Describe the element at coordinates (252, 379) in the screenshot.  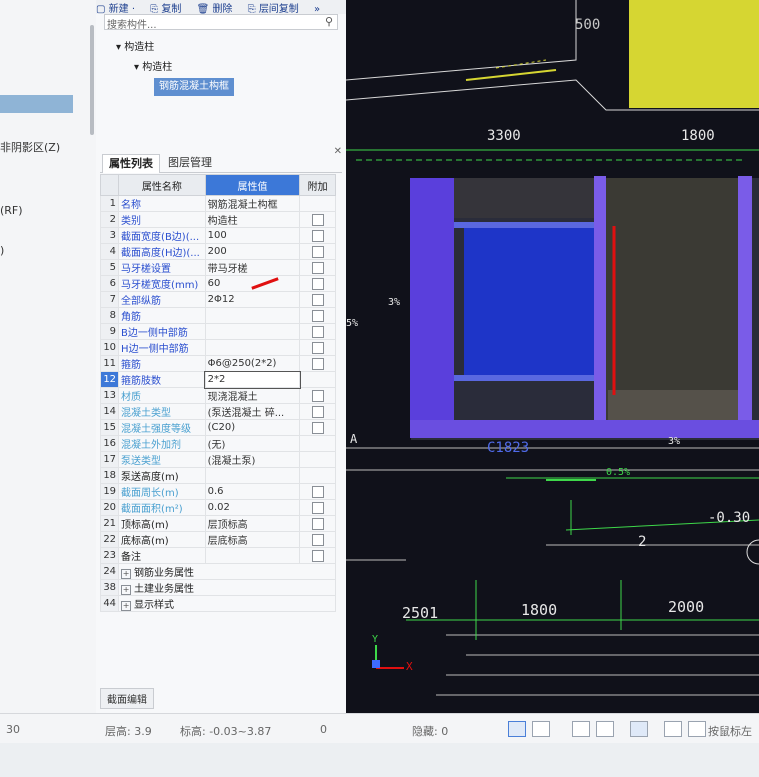
I see `property-value-input: 2*2` at that location.